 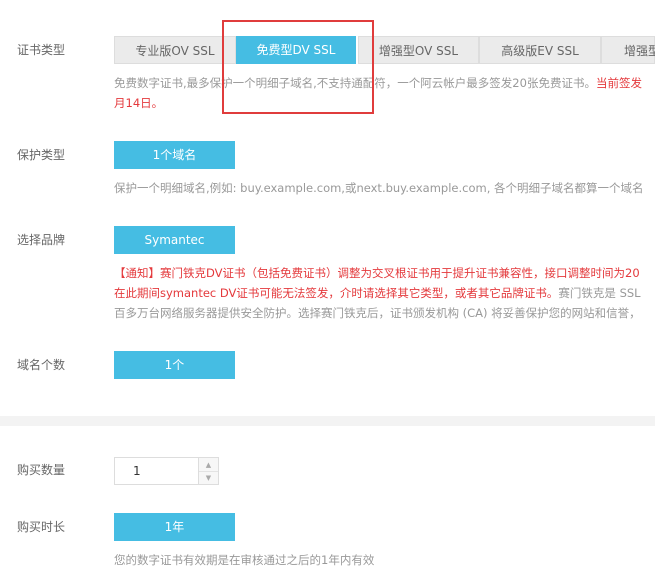 What do you see at coordinates (628, 50) in the screenshot?
I see `tab-enhanced-truncated: 增强型` at bounding box center [628, 50].